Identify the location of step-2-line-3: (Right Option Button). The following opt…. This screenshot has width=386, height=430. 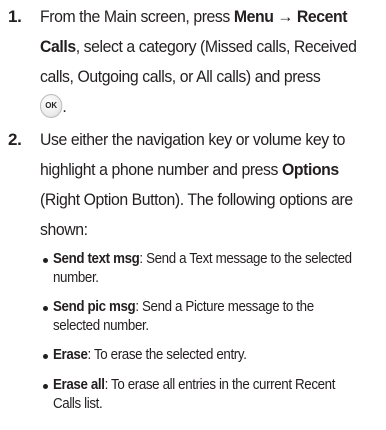
(196, 199).